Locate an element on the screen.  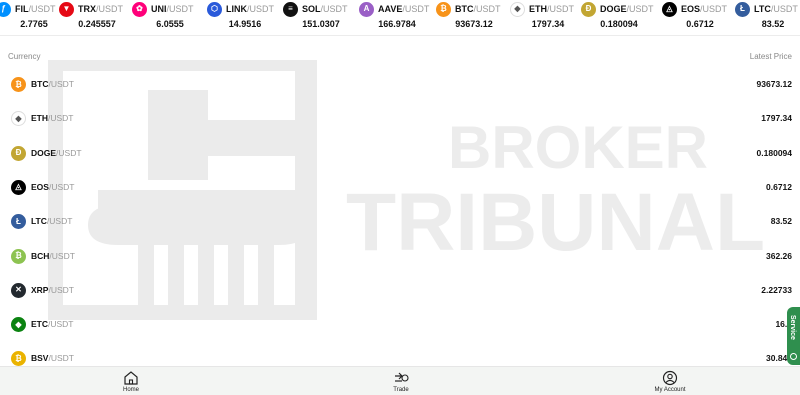
service-tab: Service is located at coordinates (793, 336).